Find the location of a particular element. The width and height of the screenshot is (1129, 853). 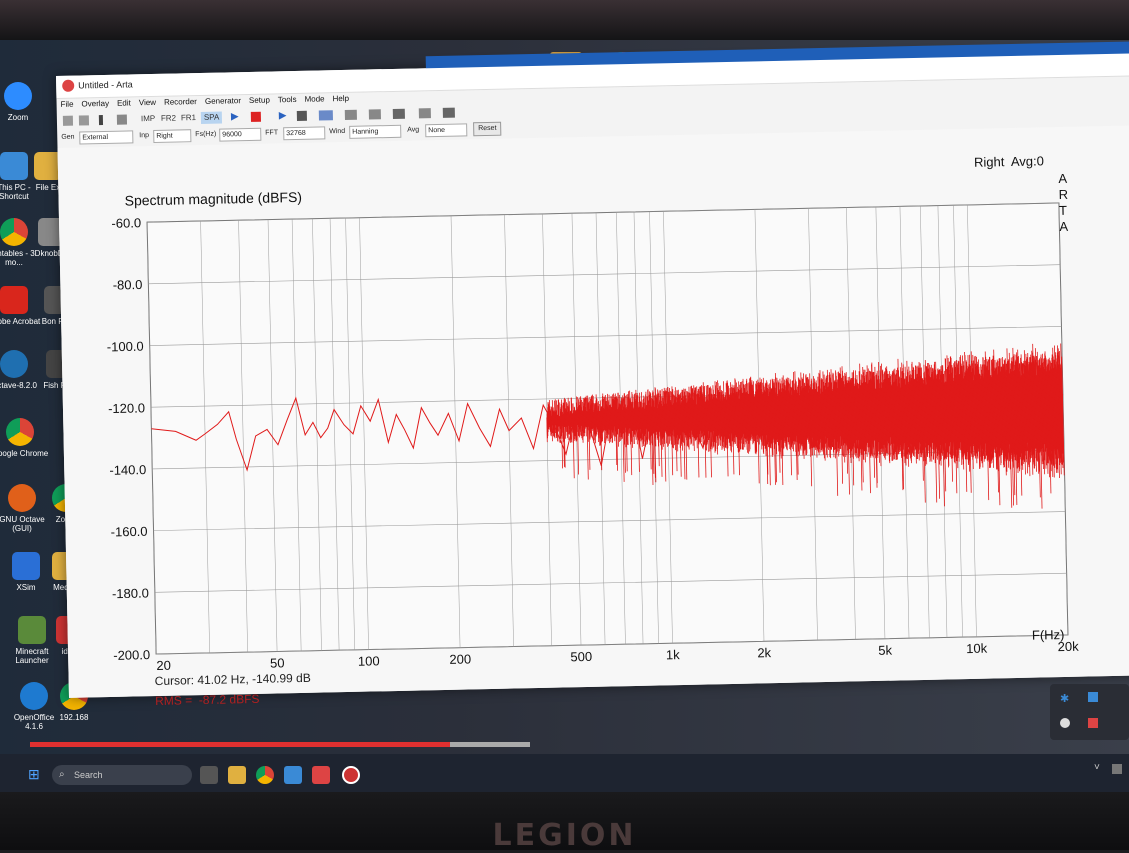

menu-file: File is located at coordinates (66, 104).